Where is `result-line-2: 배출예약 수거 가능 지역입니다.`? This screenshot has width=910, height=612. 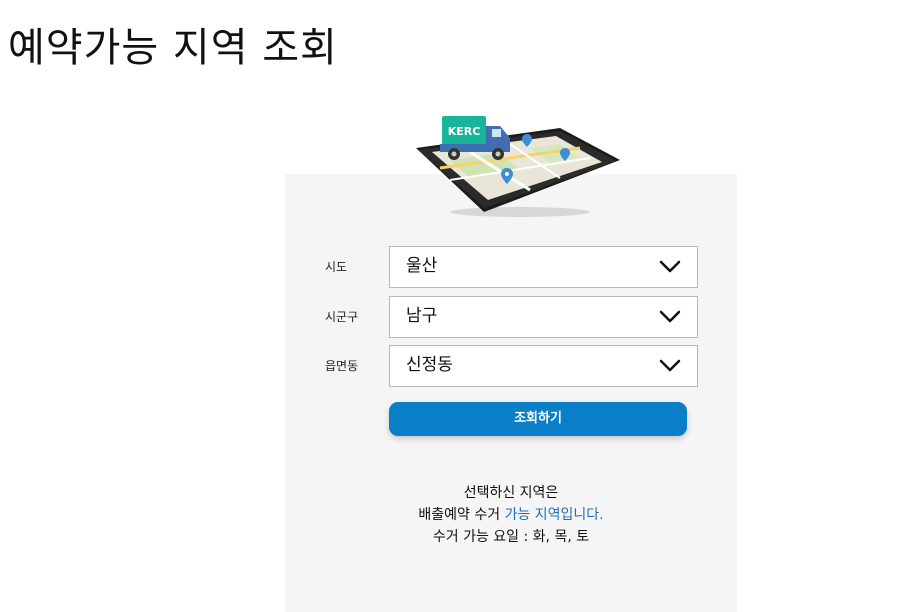 result-line-2: 배출예약 수거 가능 지역입니다. is located at coordinates (511, 515).